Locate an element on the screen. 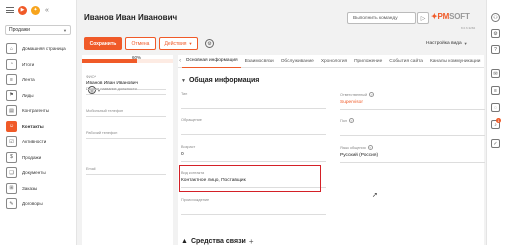  notification-badge: 1 is located at coordinates (498, 120).